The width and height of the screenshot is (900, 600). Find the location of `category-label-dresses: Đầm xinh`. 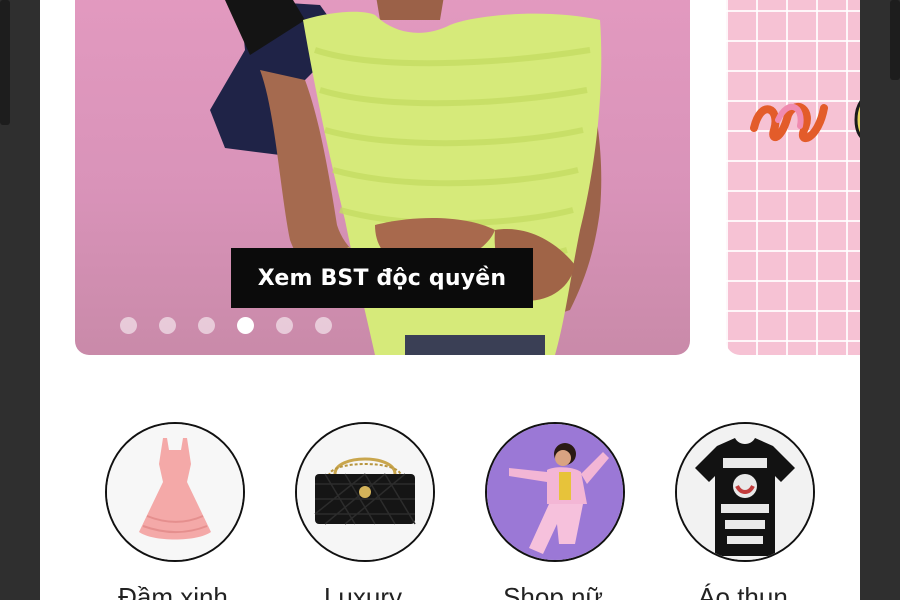

category-label-dresses: Đầm xinh is located at coordinates (173, 591).